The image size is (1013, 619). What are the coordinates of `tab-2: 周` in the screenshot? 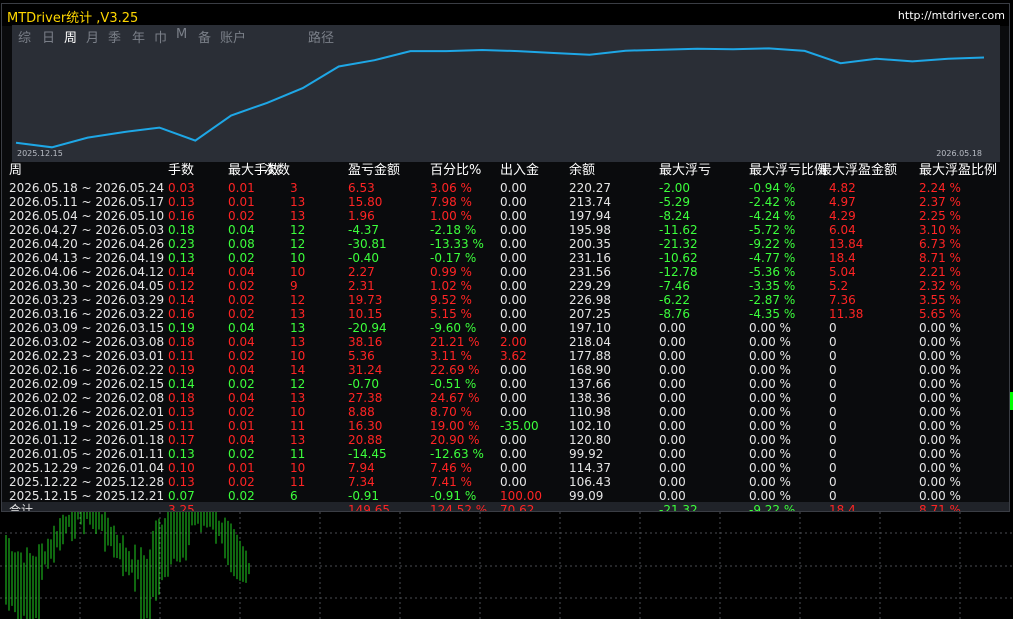 It's located at (70, 36).